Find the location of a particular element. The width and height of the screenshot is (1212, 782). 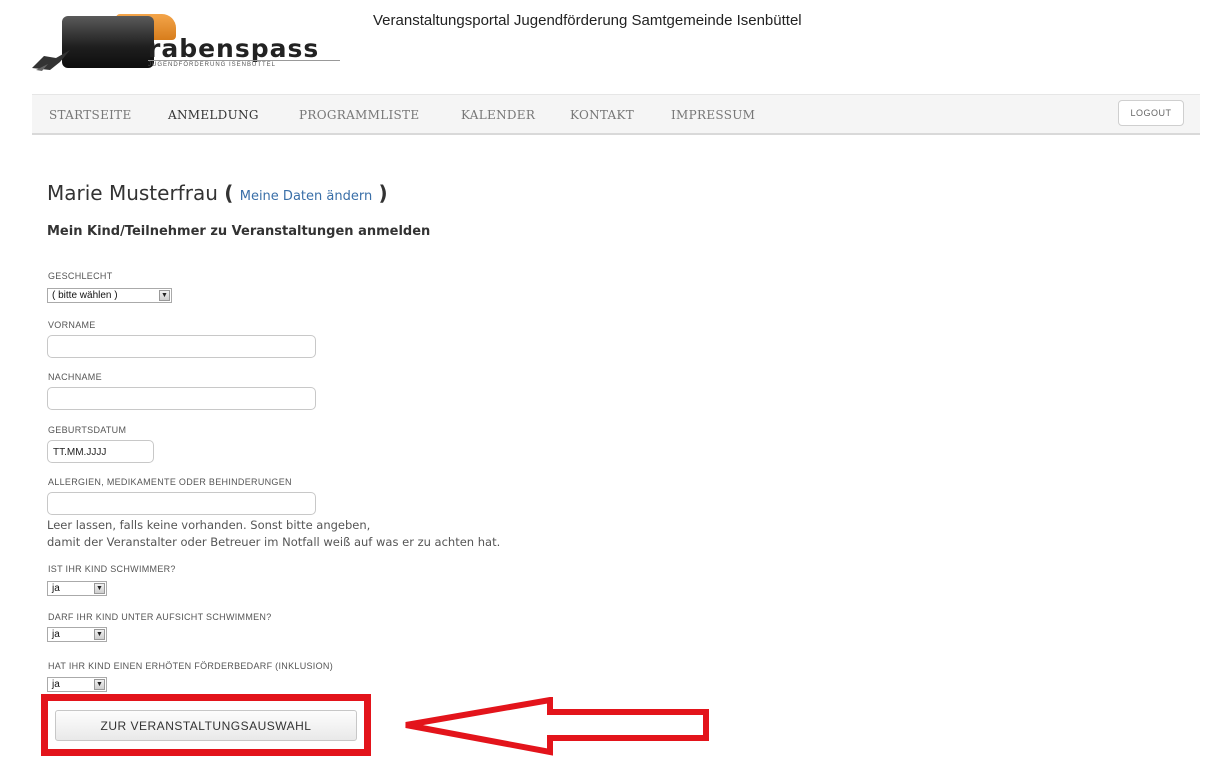

user-name: Marie Musterfrau is located at coordinates (132, 193).